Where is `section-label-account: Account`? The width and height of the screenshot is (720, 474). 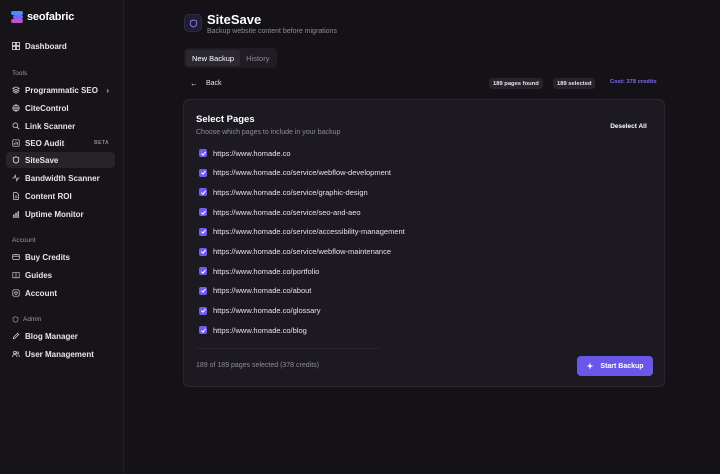
section-label-account: Account is located at coordinates (24, 240).